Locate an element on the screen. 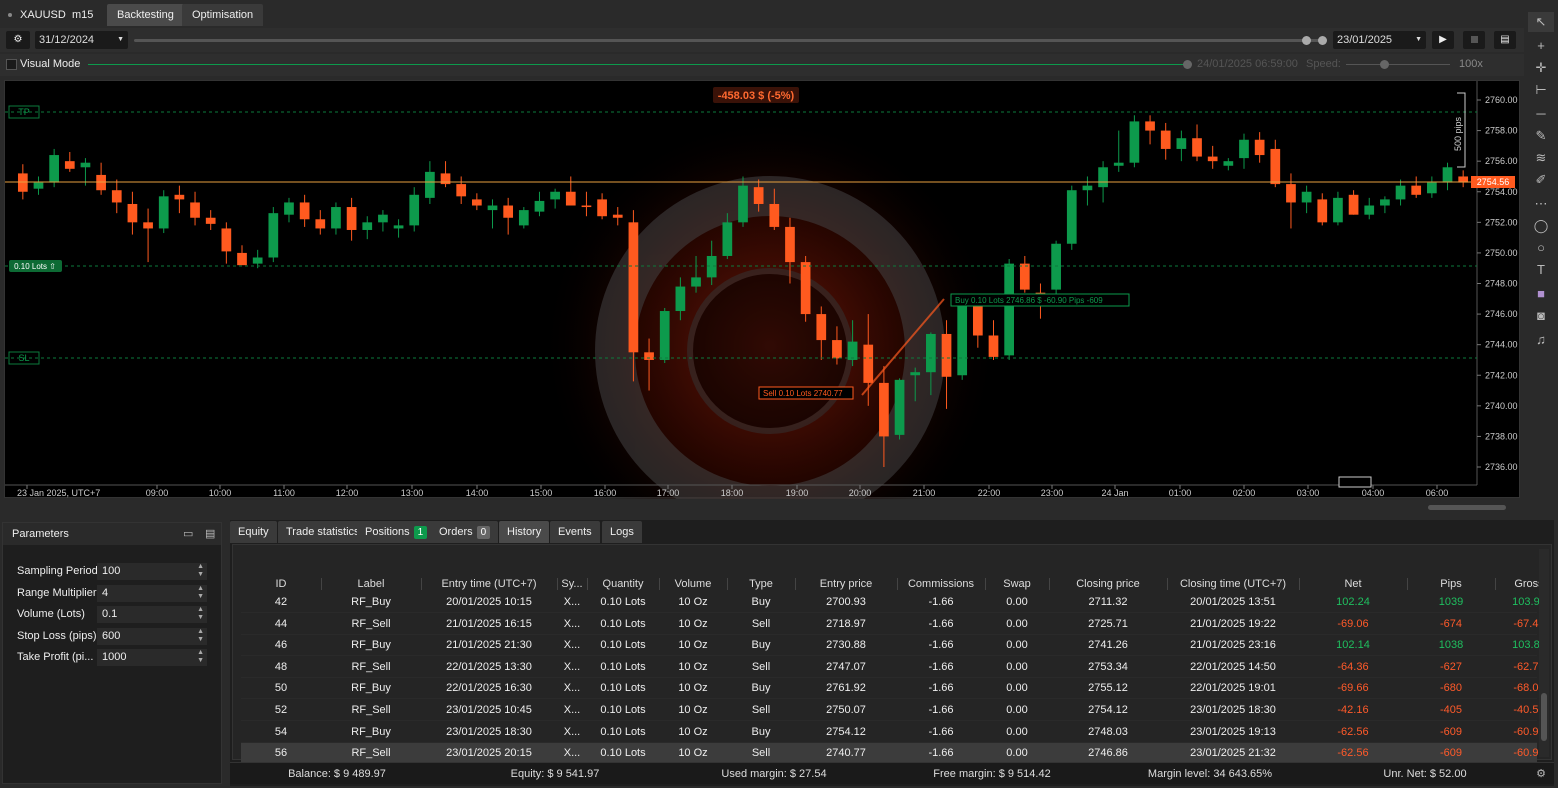 This screenshot has width=1558, height=788. settings-button: ⚙ is located at coordinates (18, 40).